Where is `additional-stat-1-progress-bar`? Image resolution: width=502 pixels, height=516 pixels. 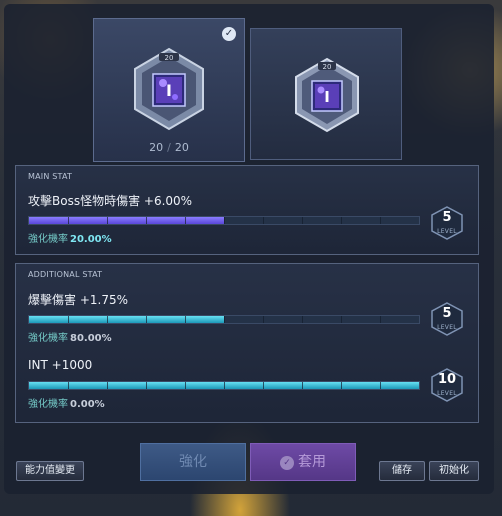
additional-stat-1-progress-bar is located at coordinates (224, 319).